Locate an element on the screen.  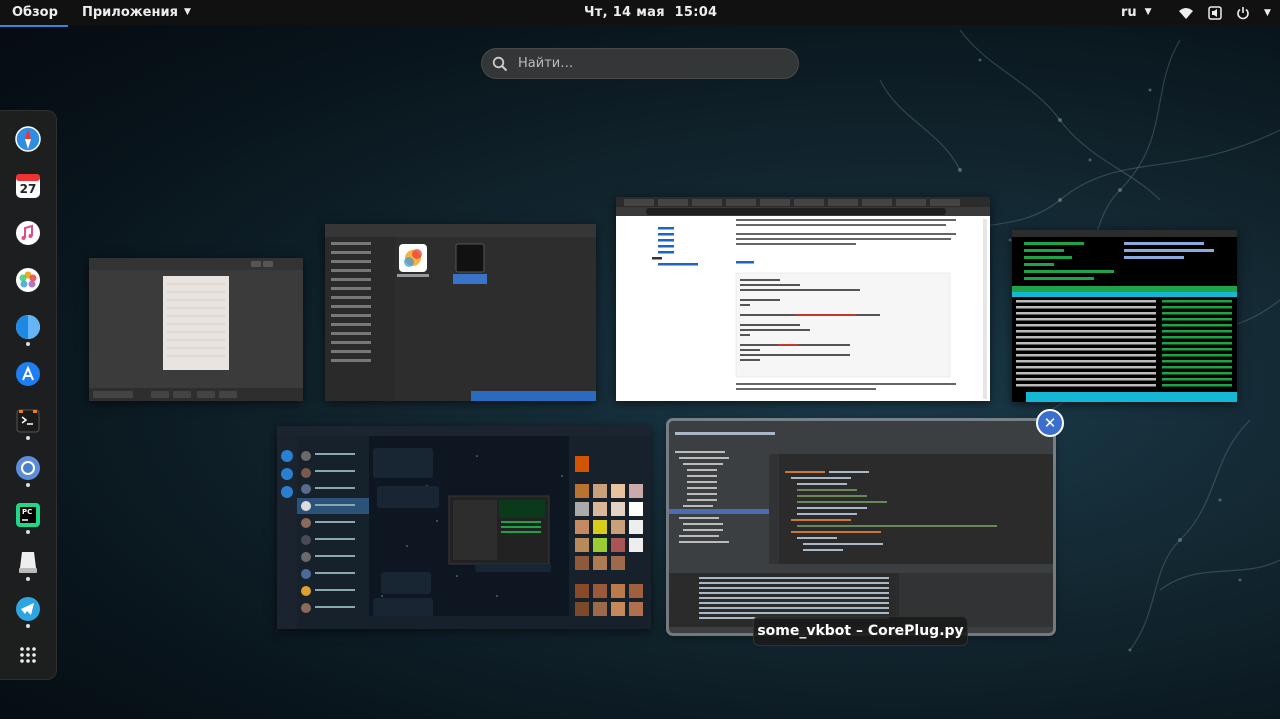
window-caption-label: some_vkbot – CorePlug.py is located at coordinates (860, 631).